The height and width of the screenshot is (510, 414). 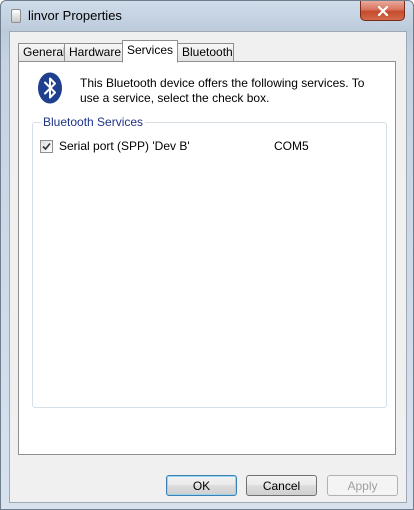 What do you see at coordinates (205, 52) in the screenshot?
I see `tab-bluetooth: Bluetooth` at bounding box center [205, 52].